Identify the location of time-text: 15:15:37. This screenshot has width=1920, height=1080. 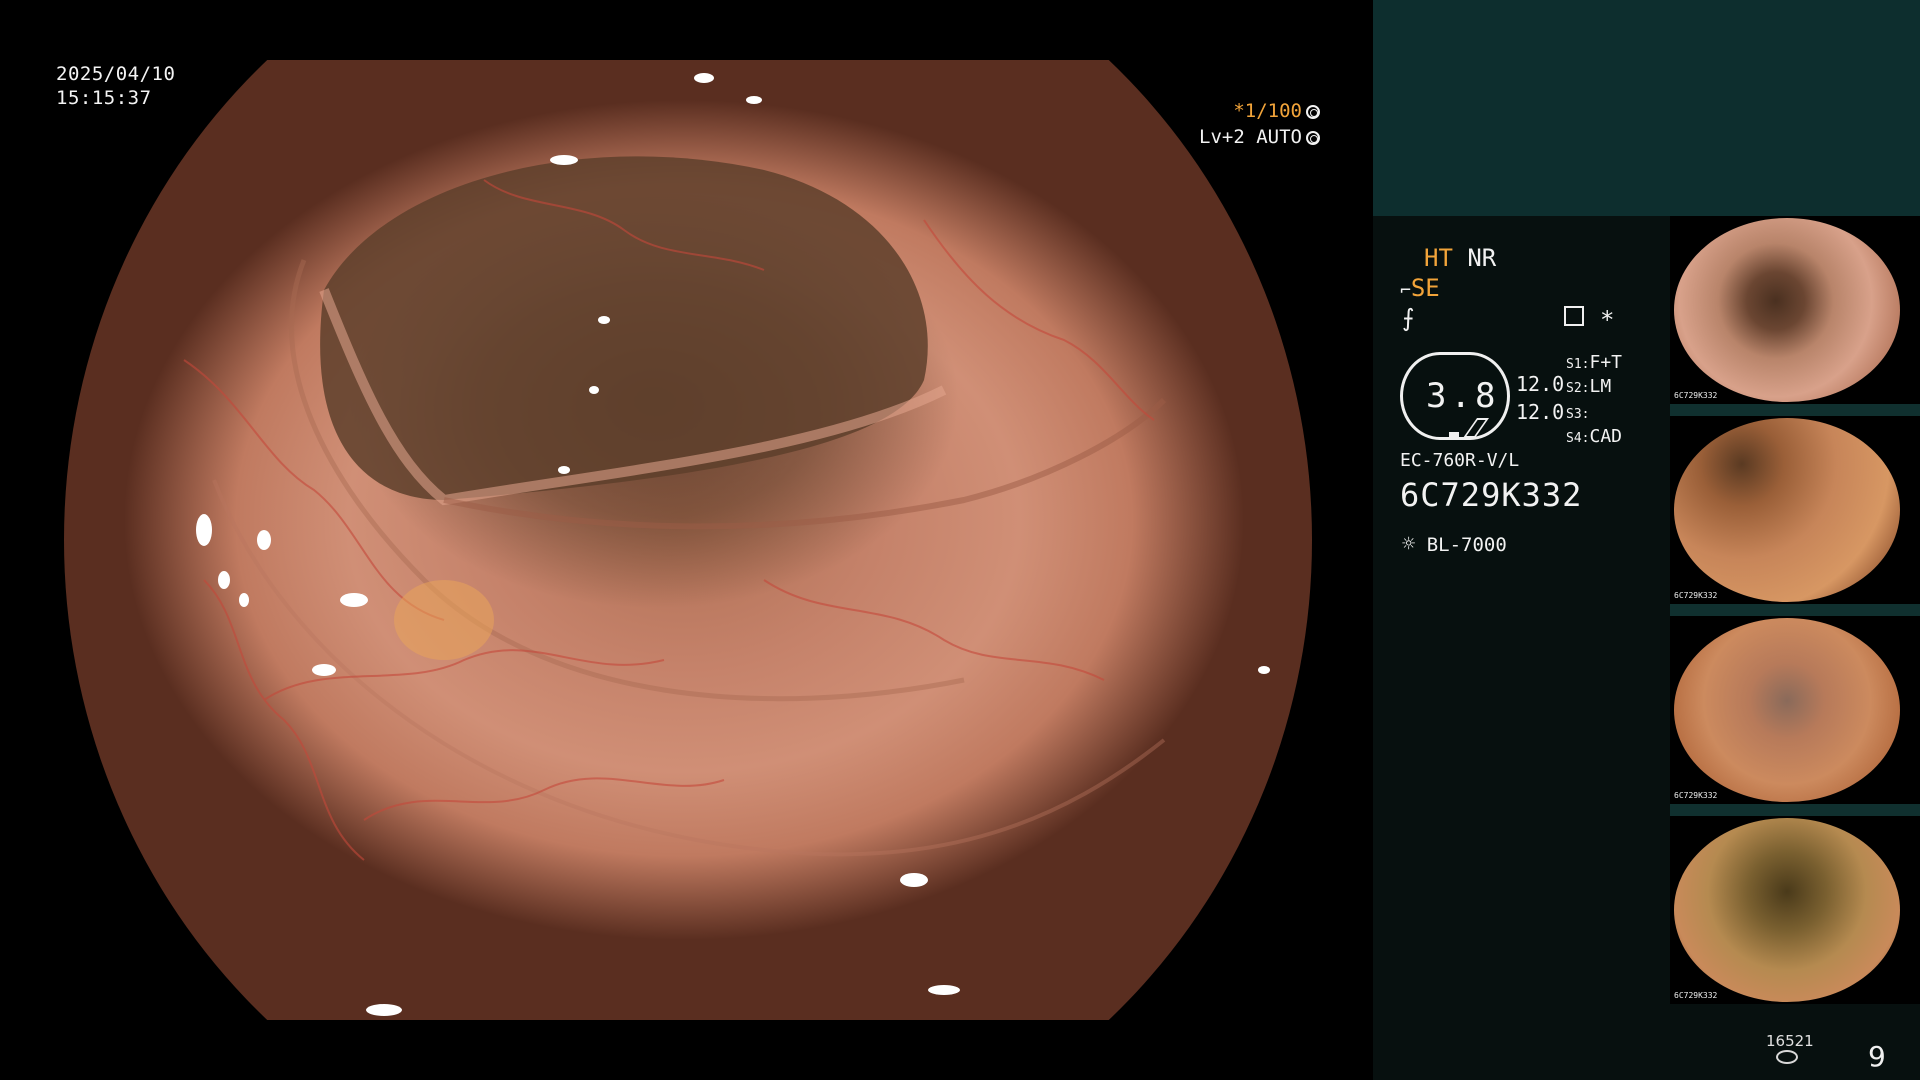
(104, 98).